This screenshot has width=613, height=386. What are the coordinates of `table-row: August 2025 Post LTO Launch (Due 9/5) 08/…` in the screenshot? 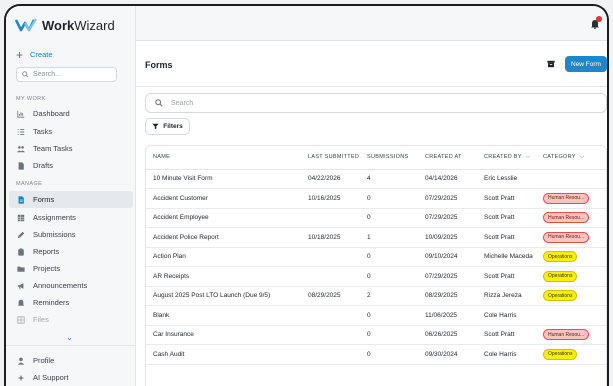 It's located at (376, 296).